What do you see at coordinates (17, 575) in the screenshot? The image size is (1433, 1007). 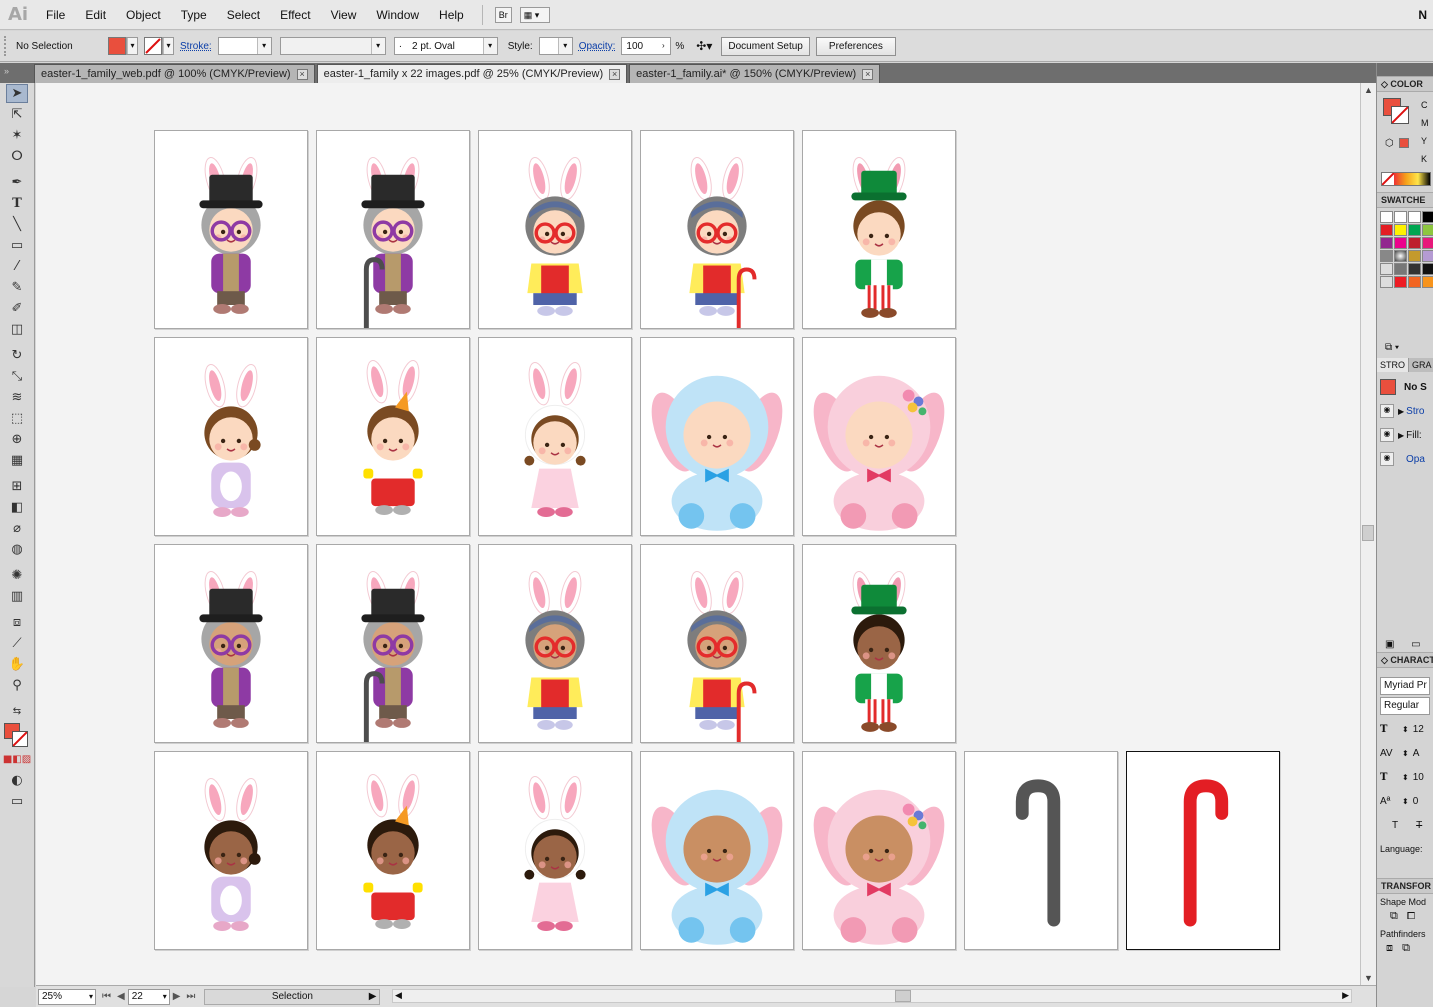 I see `symbol-sprayer-tool-icon: ✺` at bounding box center [17, 575].